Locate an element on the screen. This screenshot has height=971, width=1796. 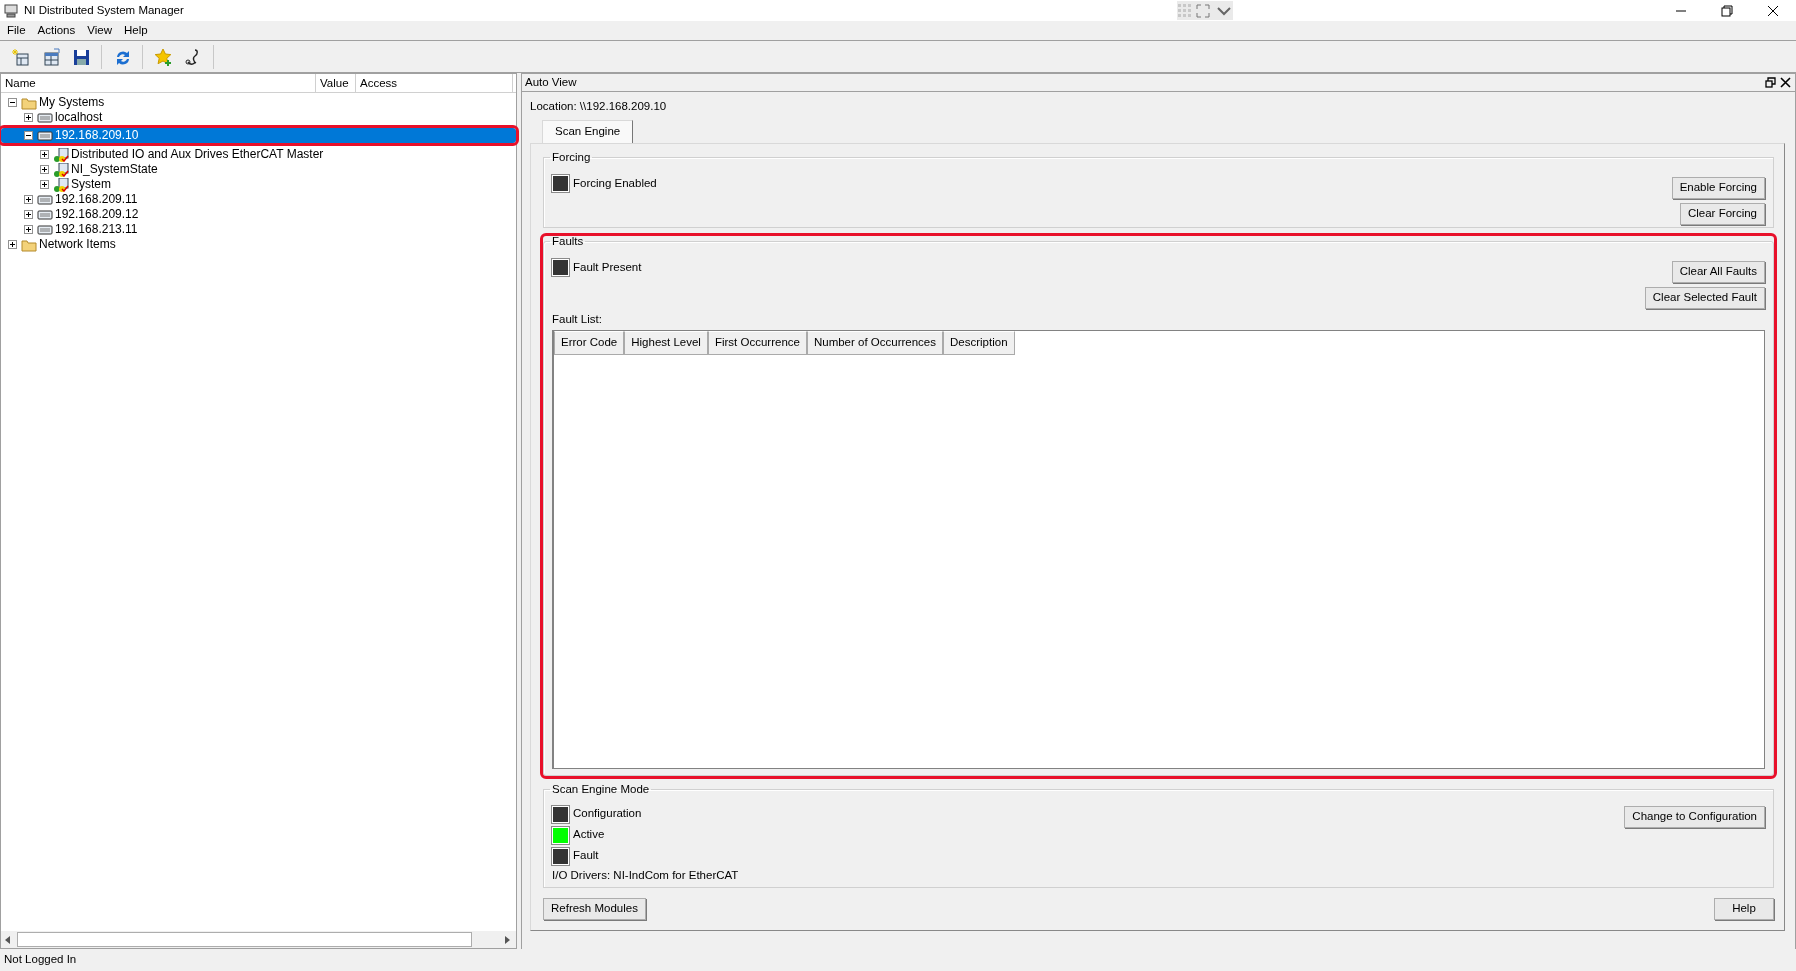
status-text: Not Logged In is located at coordinates (40, 960).